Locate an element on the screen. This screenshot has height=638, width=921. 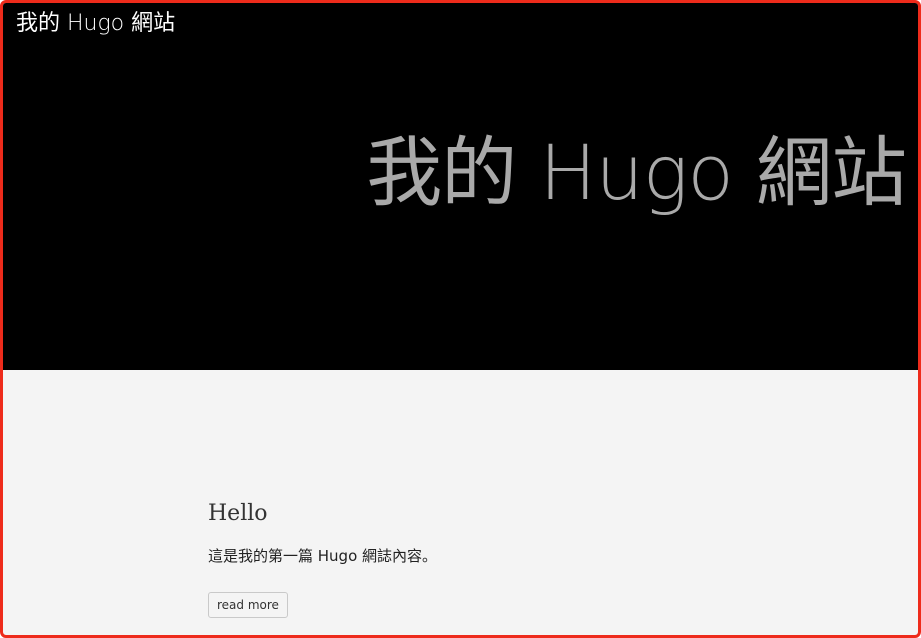
post-summary-card: Hello 這是我的第一篇 Hugo 網誌內容。 read more is located at coordinates (508, 557).